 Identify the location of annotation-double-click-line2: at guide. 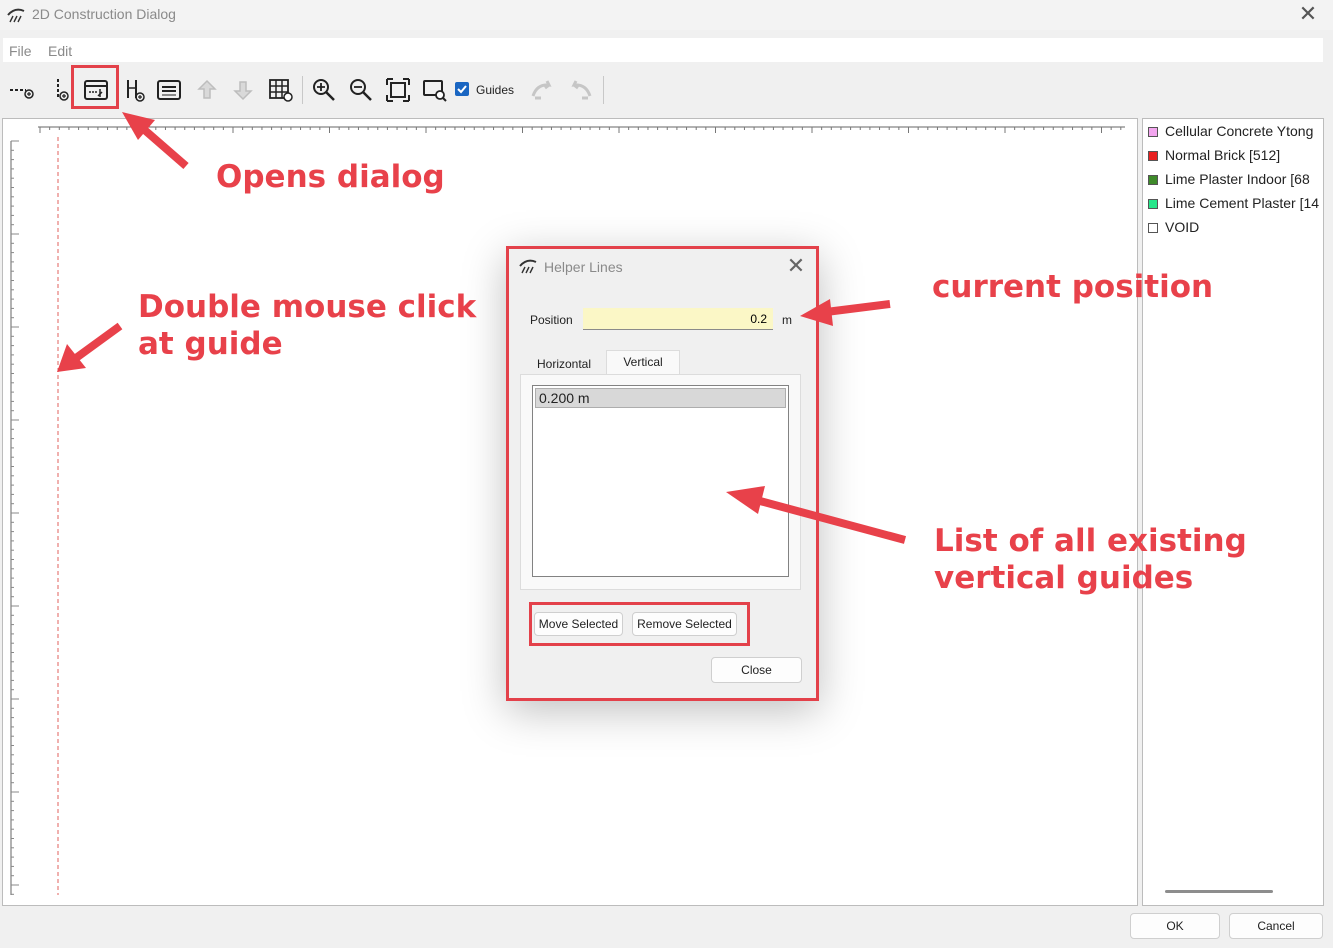
(210, 344).